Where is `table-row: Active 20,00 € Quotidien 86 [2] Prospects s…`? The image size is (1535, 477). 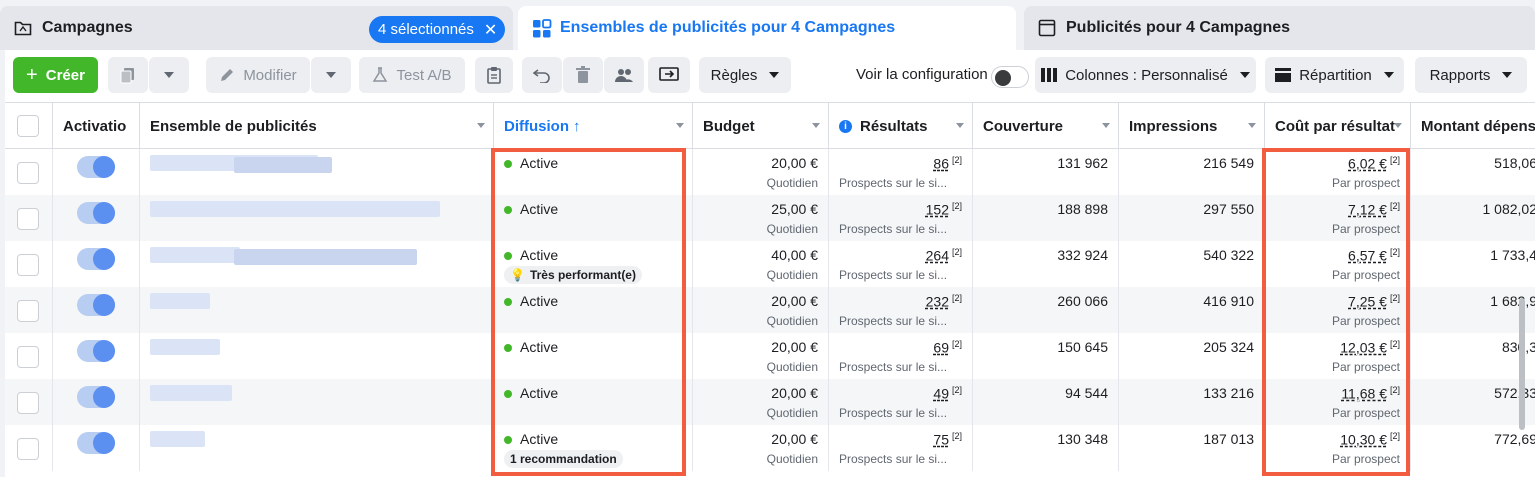
table-row: Active 20,00 € Quotidien 86 [2] Prospects s… is located at coordinates (770, 172).